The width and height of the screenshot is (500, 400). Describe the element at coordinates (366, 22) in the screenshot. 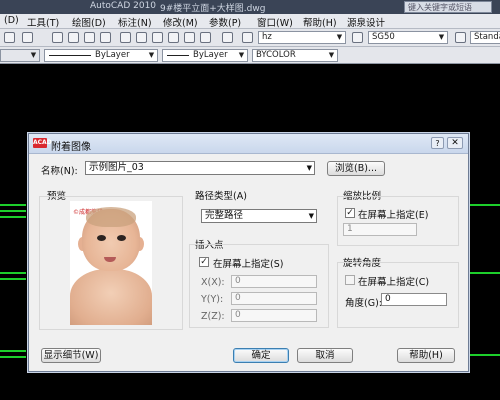

I see `menu-item-yuanquan: 源泉设计` at that location.